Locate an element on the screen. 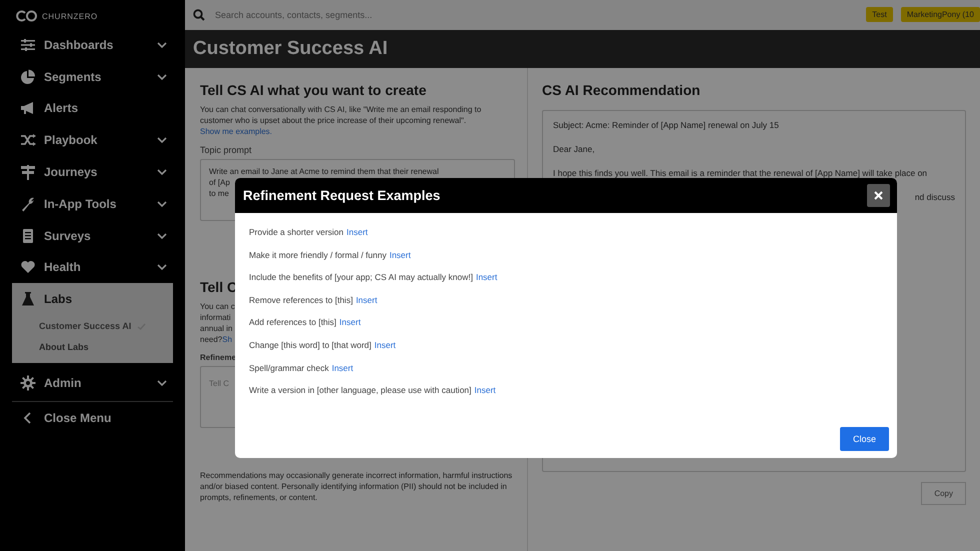 This screenshot has height=551, width=980. field-label: Topic prompt is located at coordinates (226, 150).